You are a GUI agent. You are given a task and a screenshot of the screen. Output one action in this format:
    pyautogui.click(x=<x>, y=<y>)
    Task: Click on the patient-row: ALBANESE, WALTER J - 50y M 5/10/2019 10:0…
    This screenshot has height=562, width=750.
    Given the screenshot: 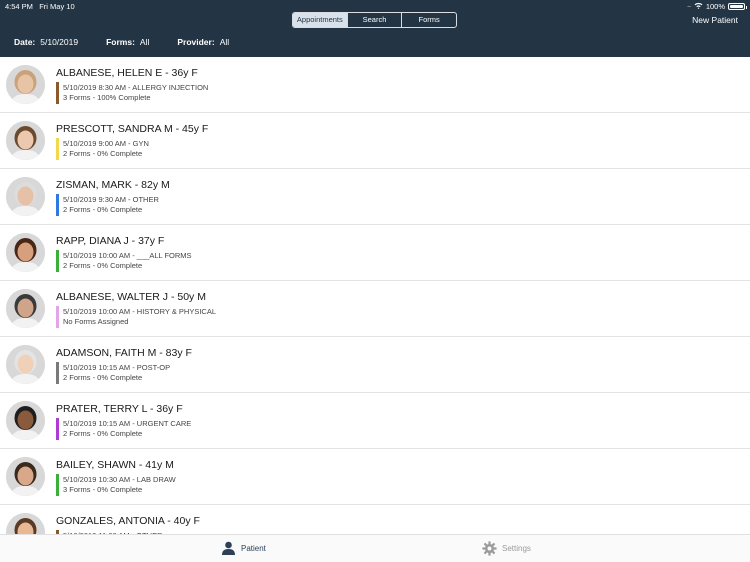 What is the action you would take?
    pyautogui.click(x=375, y=309)
    